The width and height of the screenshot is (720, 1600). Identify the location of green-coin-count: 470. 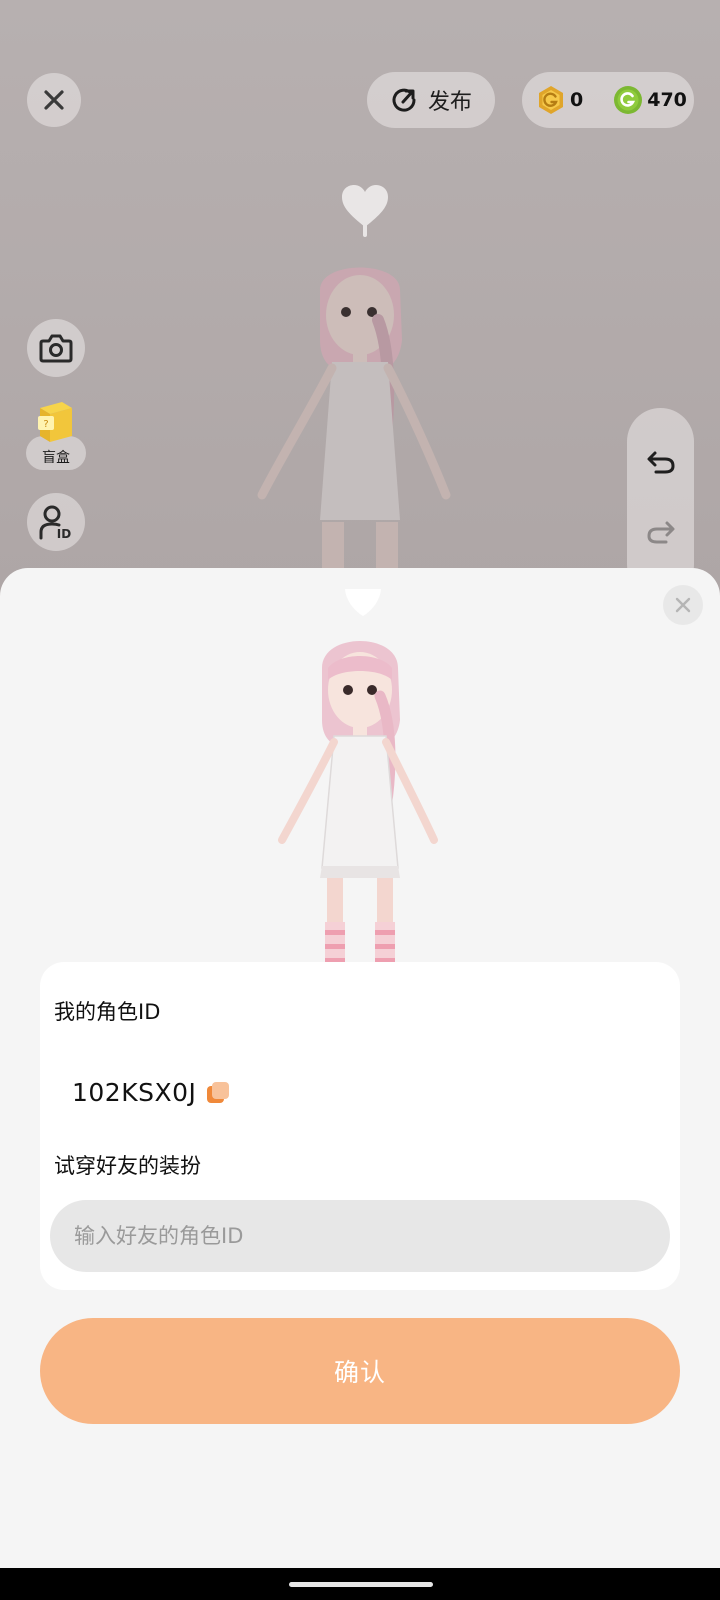
(667, 100).